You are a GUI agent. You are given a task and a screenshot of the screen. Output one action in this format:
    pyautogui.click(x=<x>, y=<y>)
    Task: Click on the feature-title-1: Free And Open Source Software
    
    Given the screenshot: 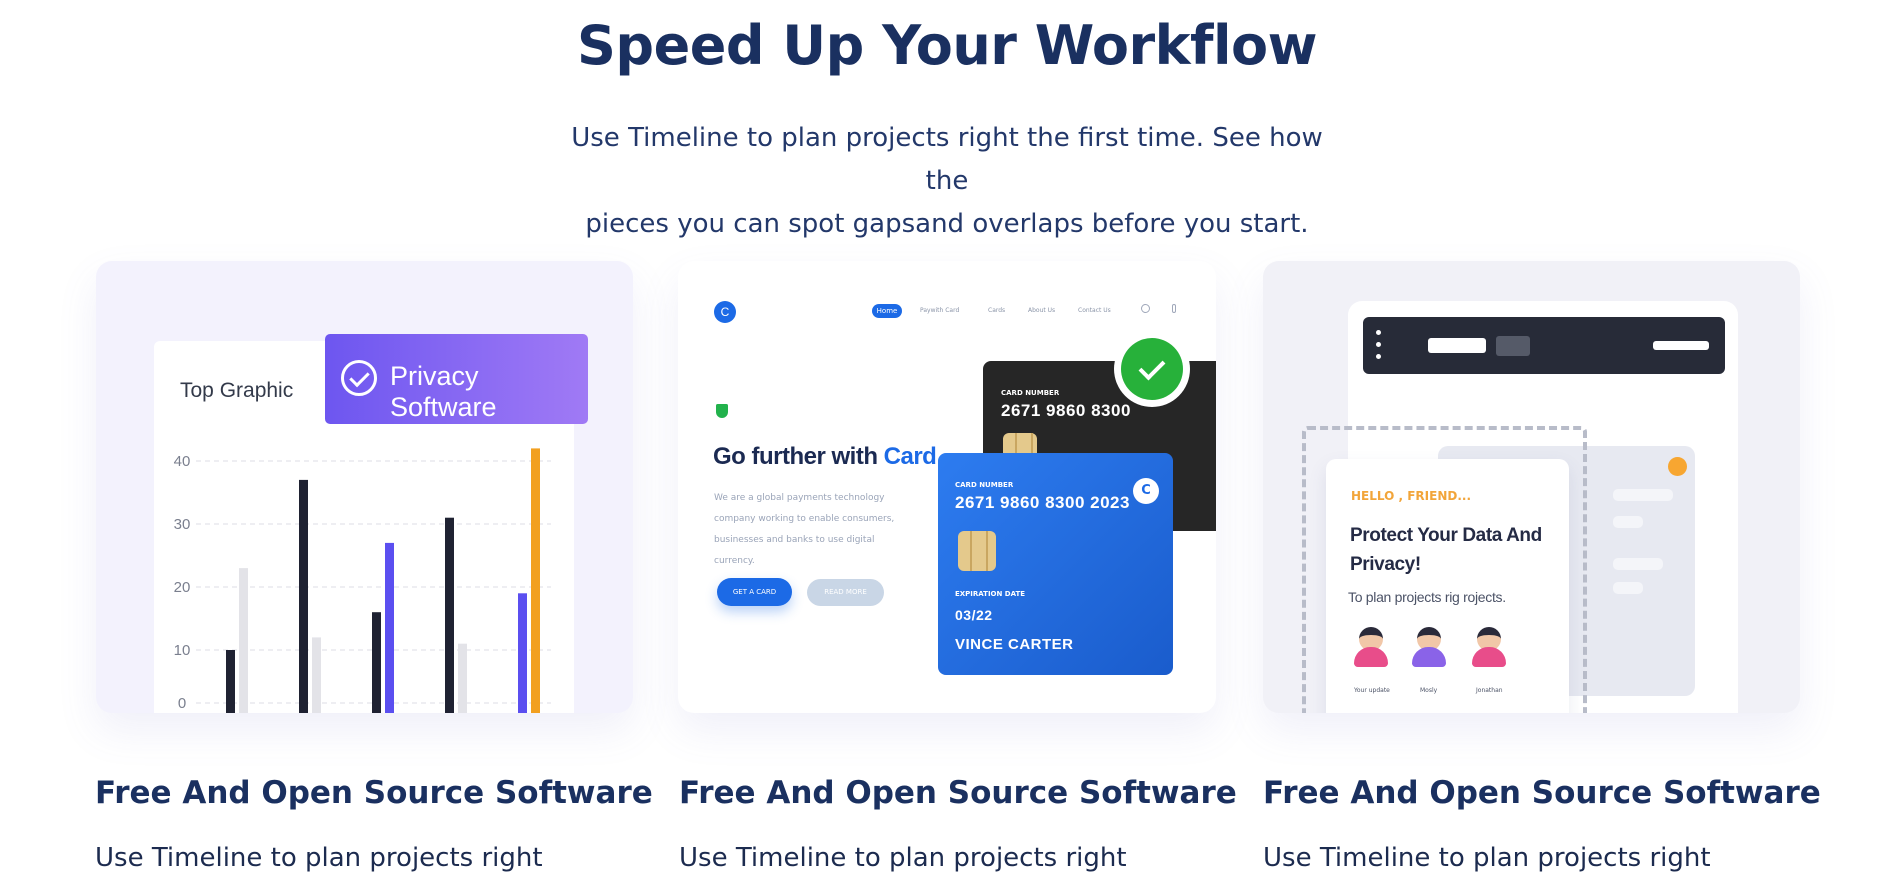 What is the action you would take?
    pyautogui.click(x=374, y=793)
    